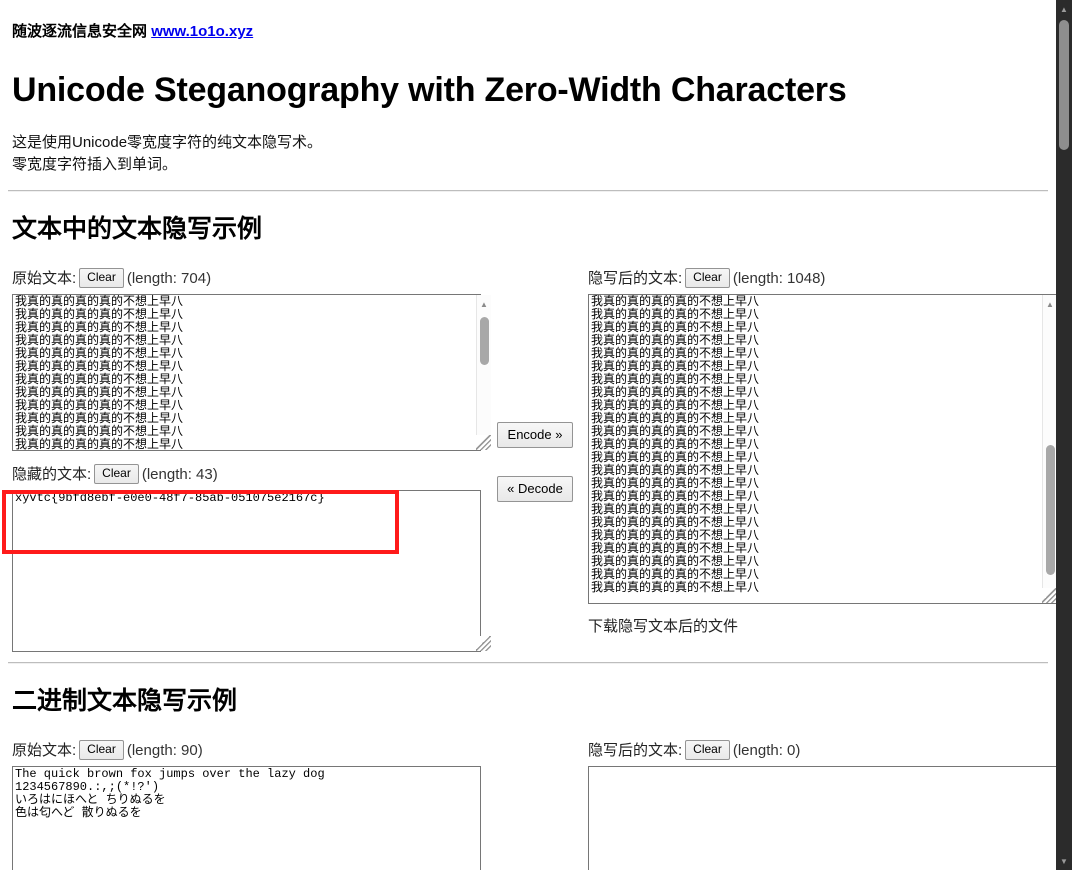  What do you see at coordinates (822, 627) in the screenshot?
I see `download-stego-file-link: 下载隐写文本后的文件` at bounding box center [822, 627].